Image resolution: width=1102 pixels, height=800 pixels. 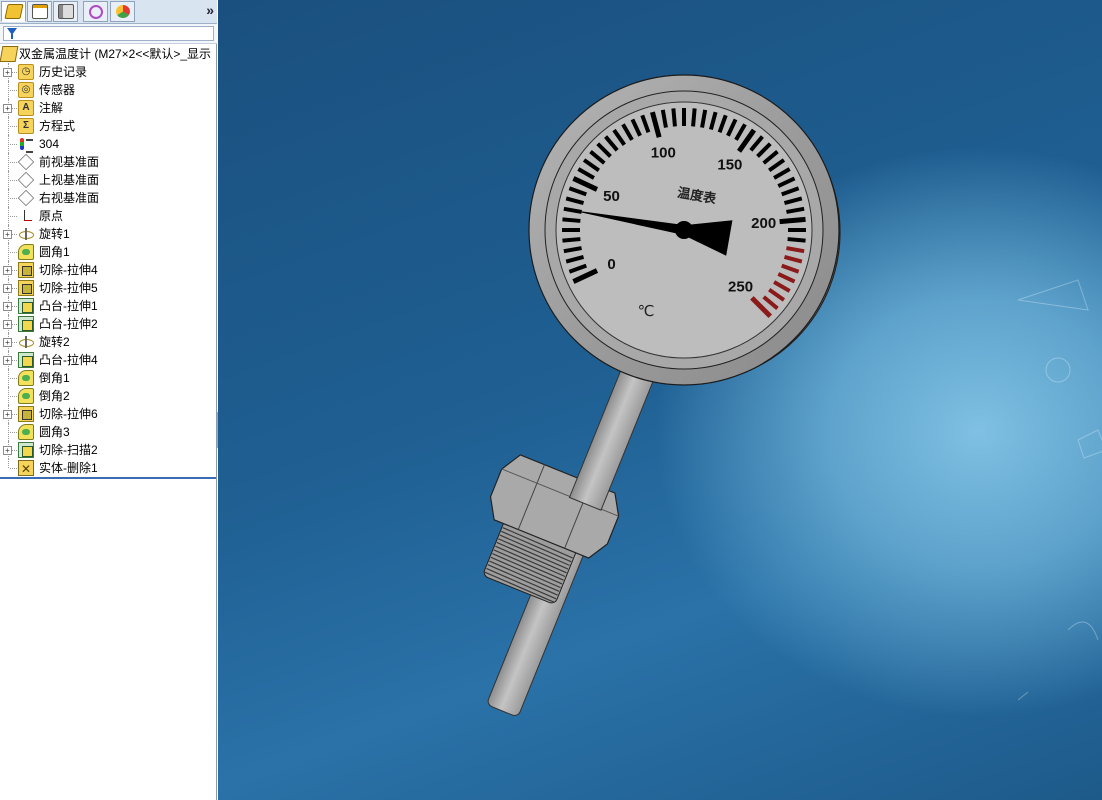 I want to click on tree-item-cut-extrude6: + 切除-拉伸6, so click(x=108, y=414).